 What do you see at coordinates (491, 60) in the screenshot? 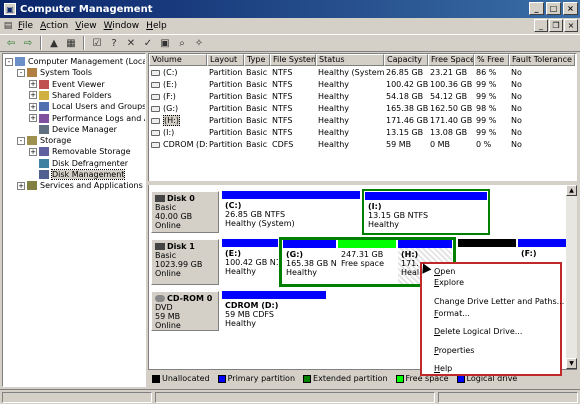
I see `column-header: % Free` at bounding box center [491, 60].